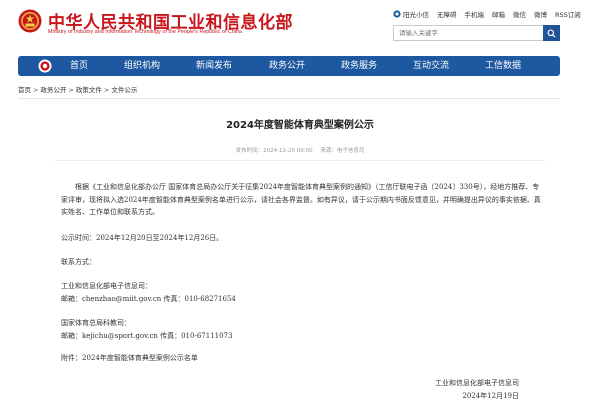 Image resolution: width=600 pixels, height=408 pixels. What do you see at coordinates (540, 14) in the screenshot?
I see `top-link-weibo: 微博` at bounding box center [540, 14].